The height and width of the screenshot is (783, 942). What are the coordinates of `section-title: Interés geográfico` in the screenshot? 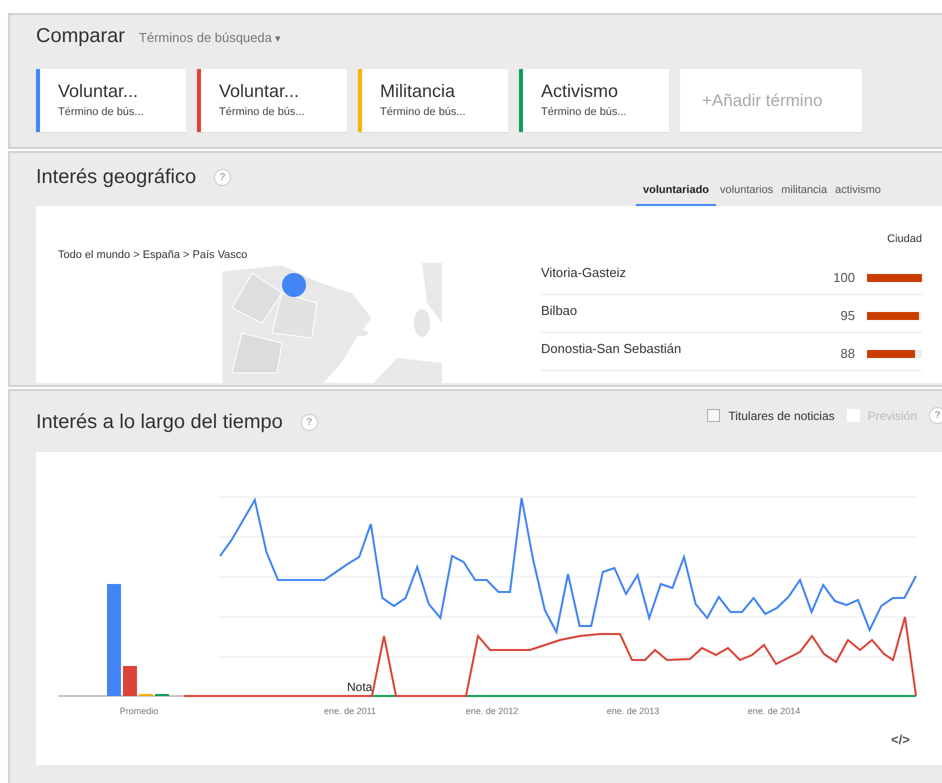 It's located at (116, 177).